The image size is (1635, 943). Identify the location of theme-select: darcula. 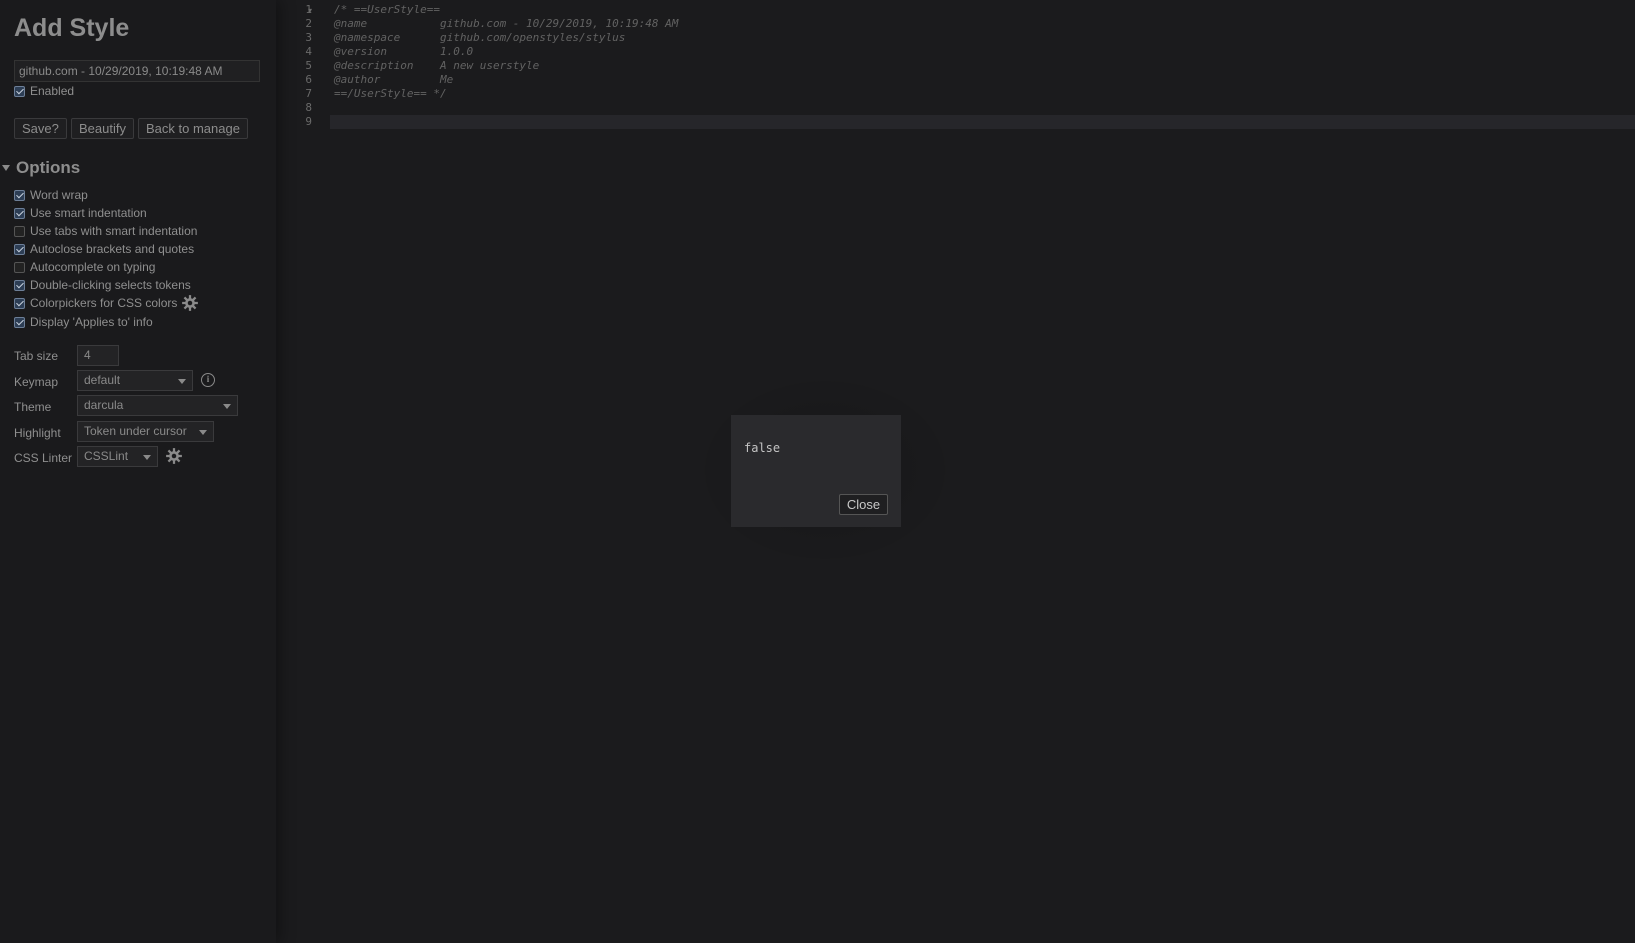
(157, 405).